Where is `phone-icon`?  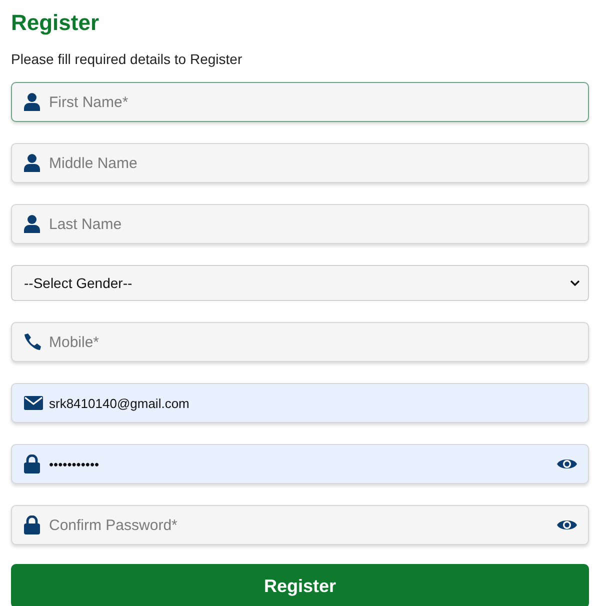 phone-icon is located at coordinates (33, 342).